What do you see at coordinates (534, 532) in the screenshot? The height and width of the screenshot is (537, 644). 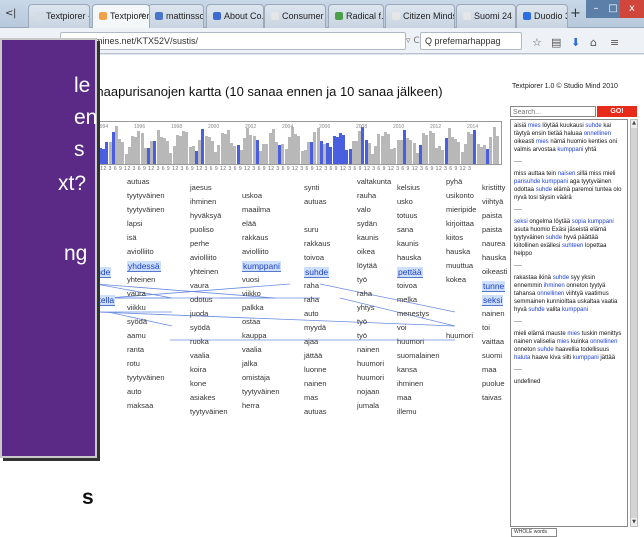 I see `mode-select: WHOLE words` at bounding box center [534, 532].